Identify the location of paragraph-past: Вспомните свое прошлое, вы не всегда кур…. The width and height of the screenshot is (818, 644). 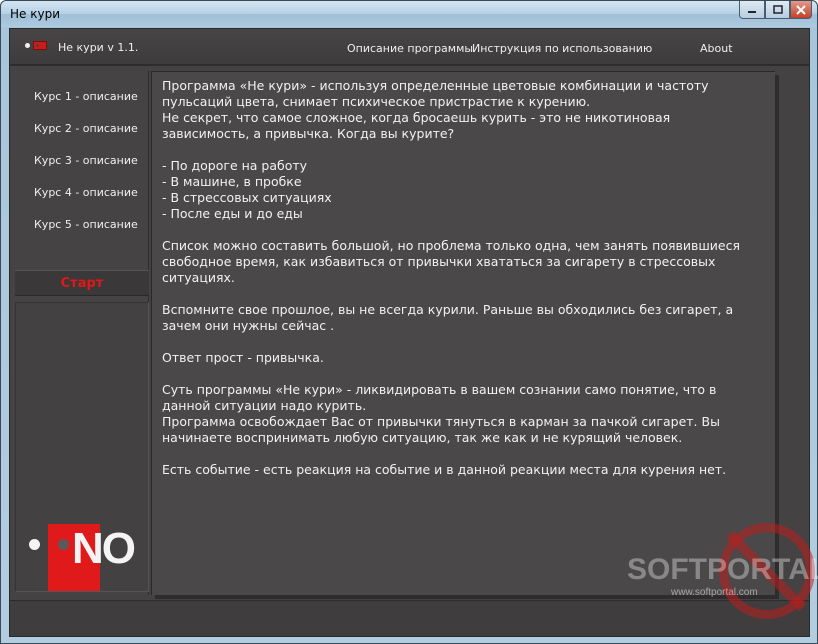
(462, 318).